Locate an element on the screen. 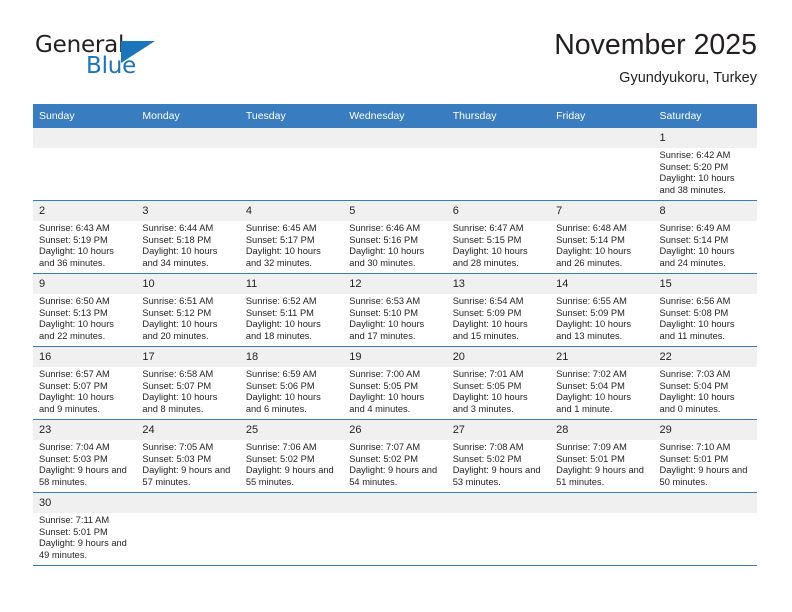 Image resolution: width=792 pixels, height=612 pixels. weekday-header-thursday: Thursday is located at coordinates (498, 116).